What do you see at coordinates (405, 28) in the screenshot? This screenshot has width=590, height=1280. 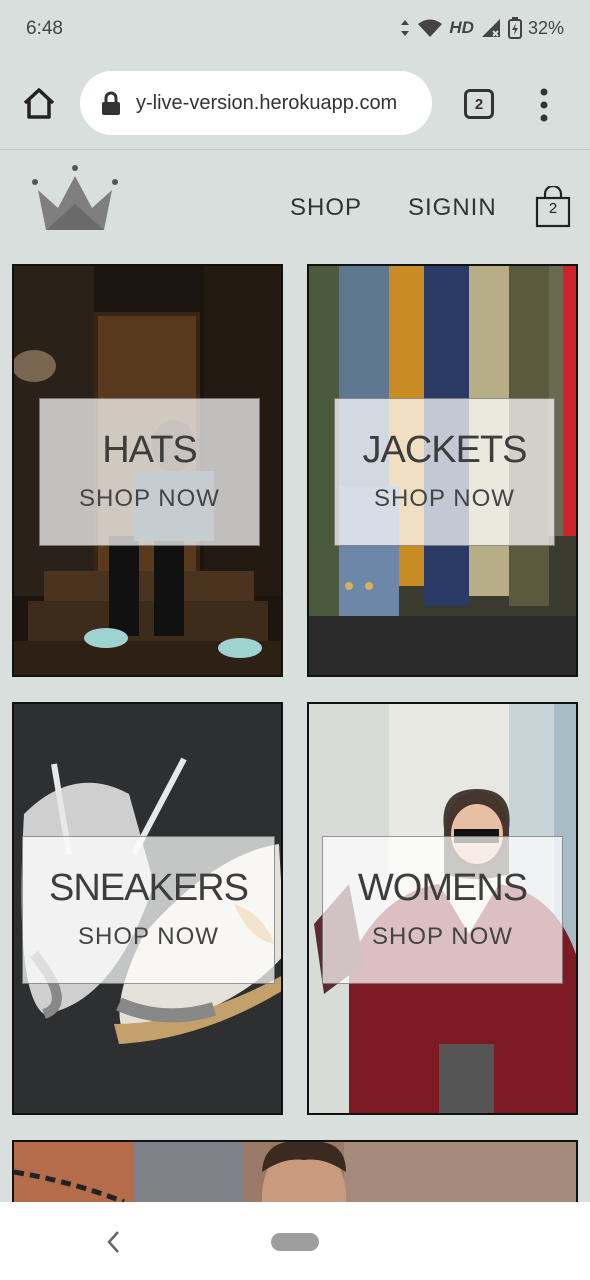 I see `vibrate-data-icon` at bounding box center [405, 28].